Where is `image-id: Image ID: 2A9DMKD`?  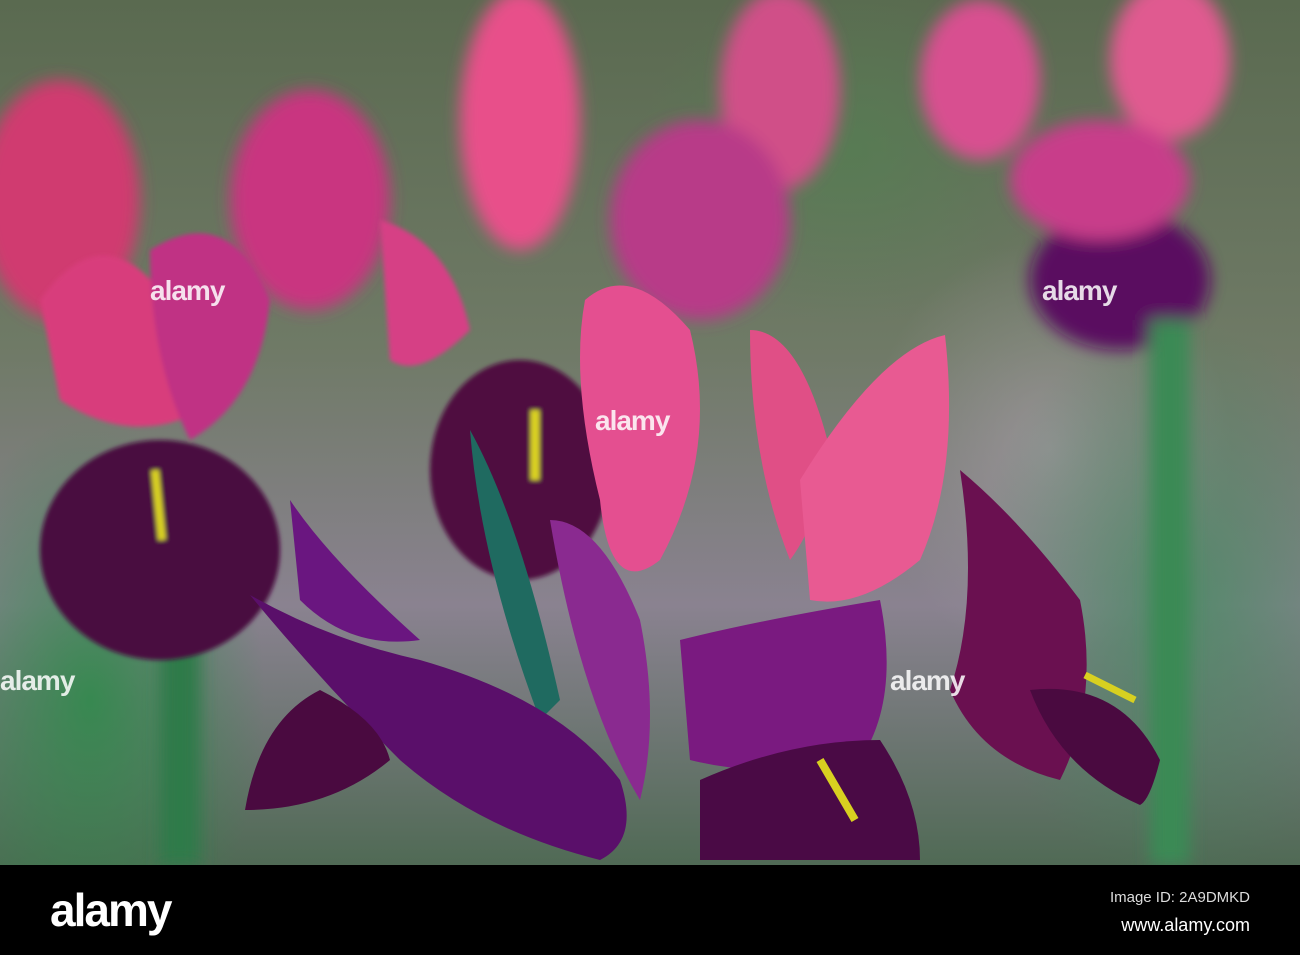
image-id: Image ID: 2A9DMKD is located at coordinates (1179, 897).